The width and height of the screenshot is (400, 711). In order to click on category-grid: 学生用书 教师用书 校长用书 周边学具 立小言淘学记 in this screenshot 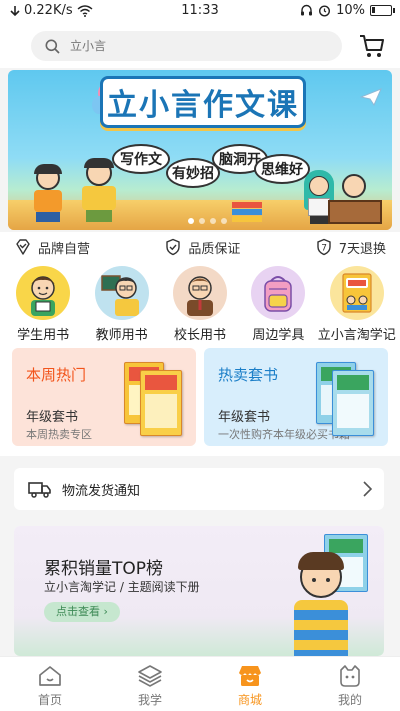, I will do `click(200, 303)`.